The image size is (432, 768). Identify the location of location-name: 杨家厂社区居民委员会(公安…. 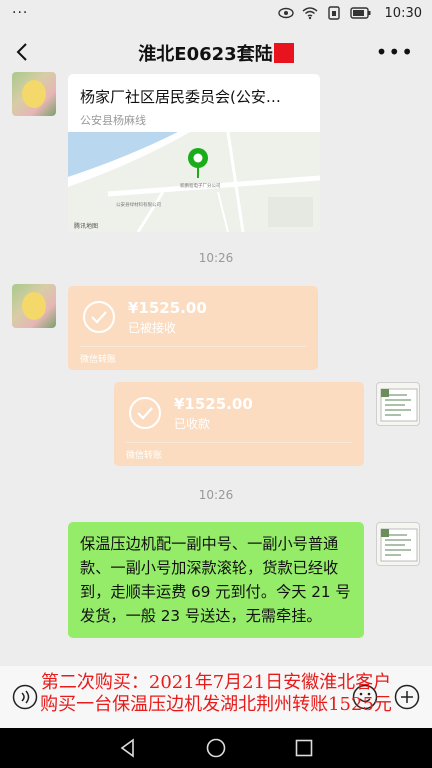
(180, 97).